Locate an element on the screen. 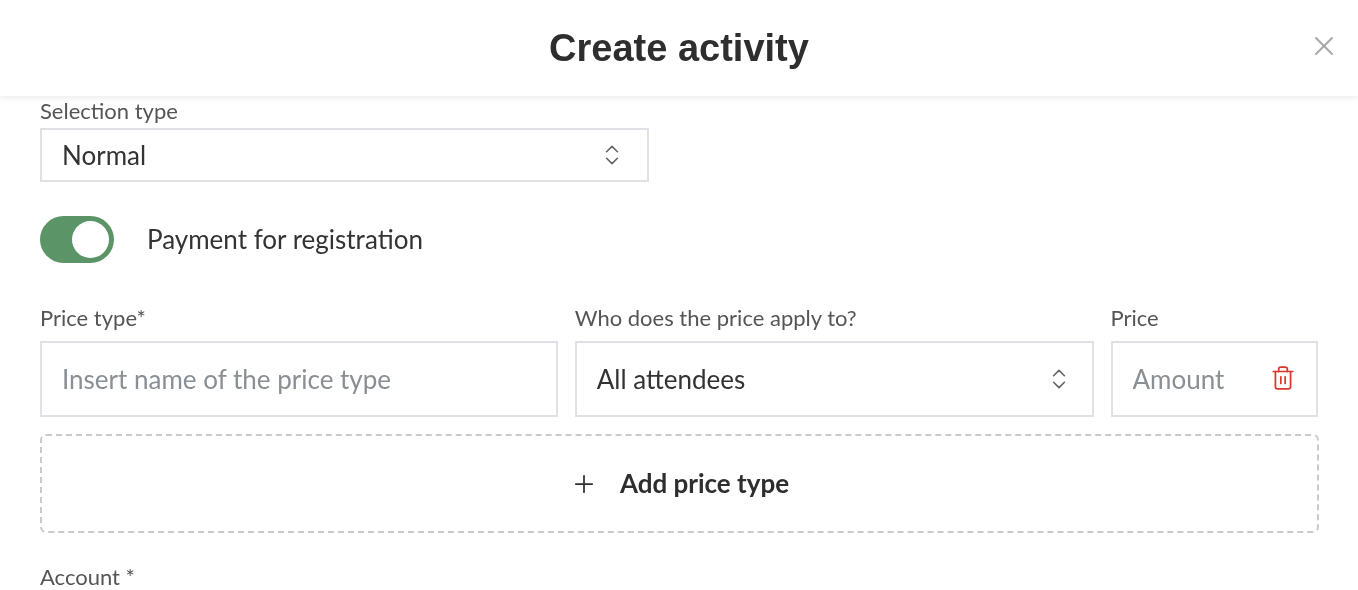 The height and width of the screenshot is (590, 1358). toggle-switch is located at coordinates (77, 239).